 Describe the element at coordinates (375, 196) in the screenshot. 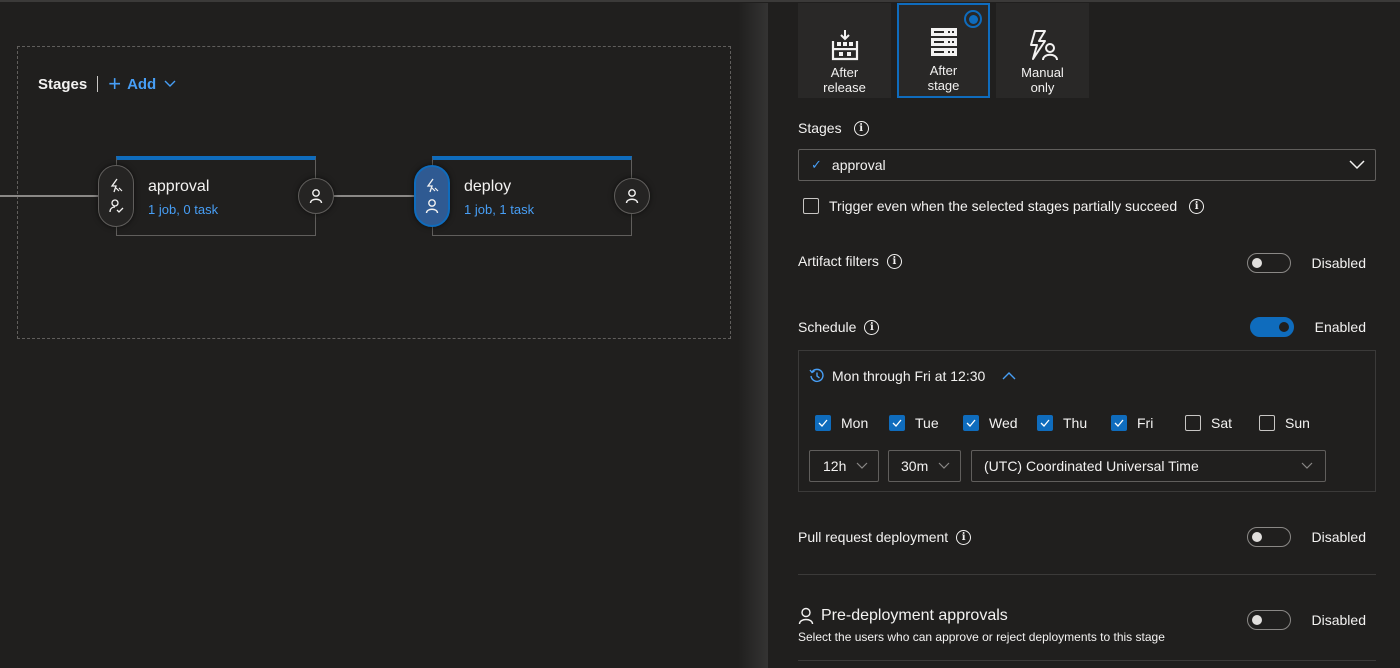

I see `stage-connector` at that location.